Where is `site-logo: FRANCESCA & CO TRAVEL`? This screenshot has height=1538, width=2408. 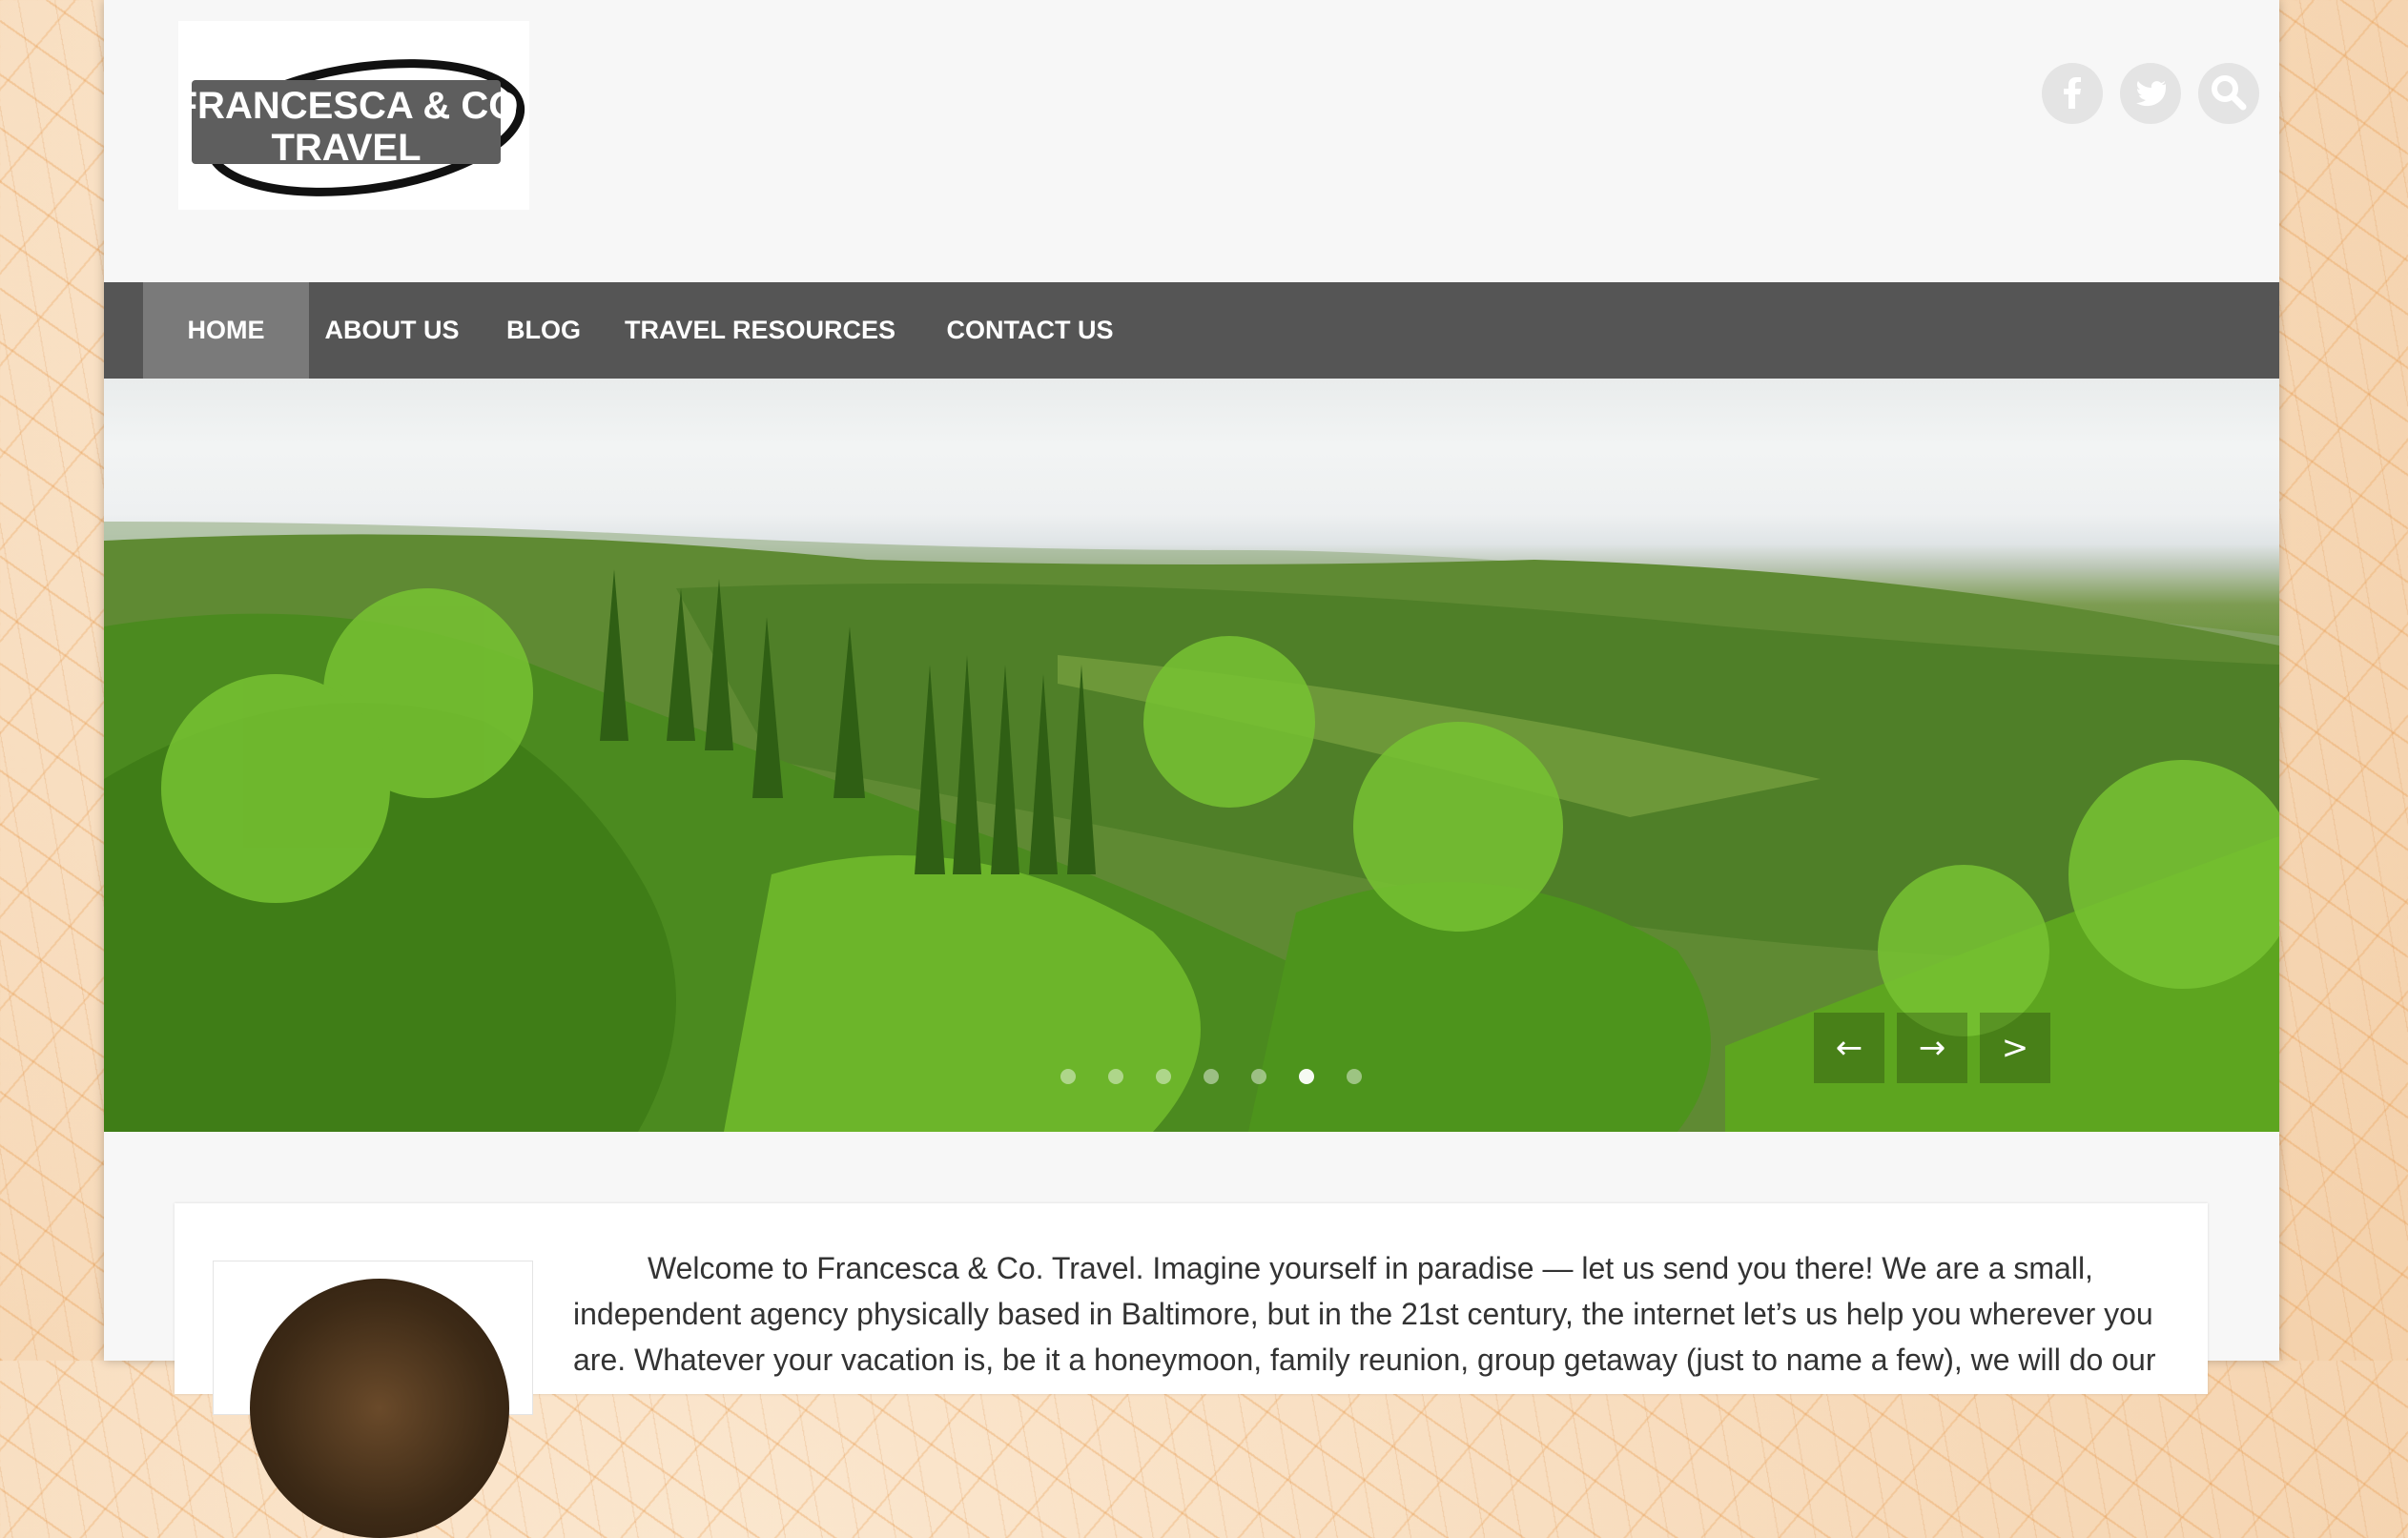
site-logo: FRANCESCA & CO TRAVEL is located at coordinates (353, 115).